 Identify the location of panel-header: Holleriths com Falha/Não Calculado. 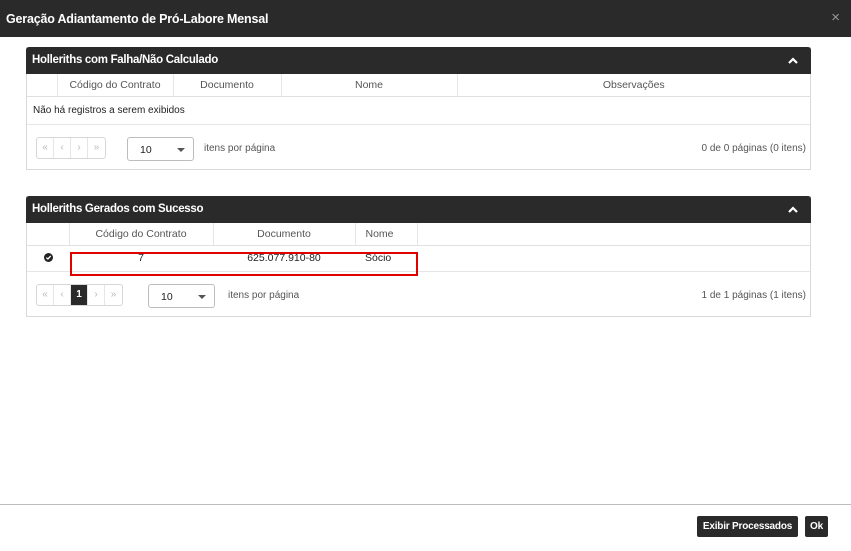
(418, 60).